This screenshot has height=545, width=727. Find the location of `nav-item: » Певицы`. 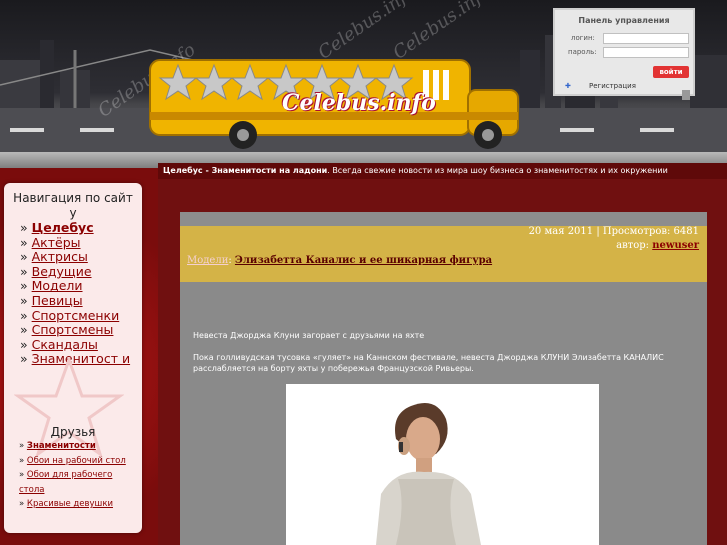

nav-item: » Певицы is located at coordinates (51, 300).